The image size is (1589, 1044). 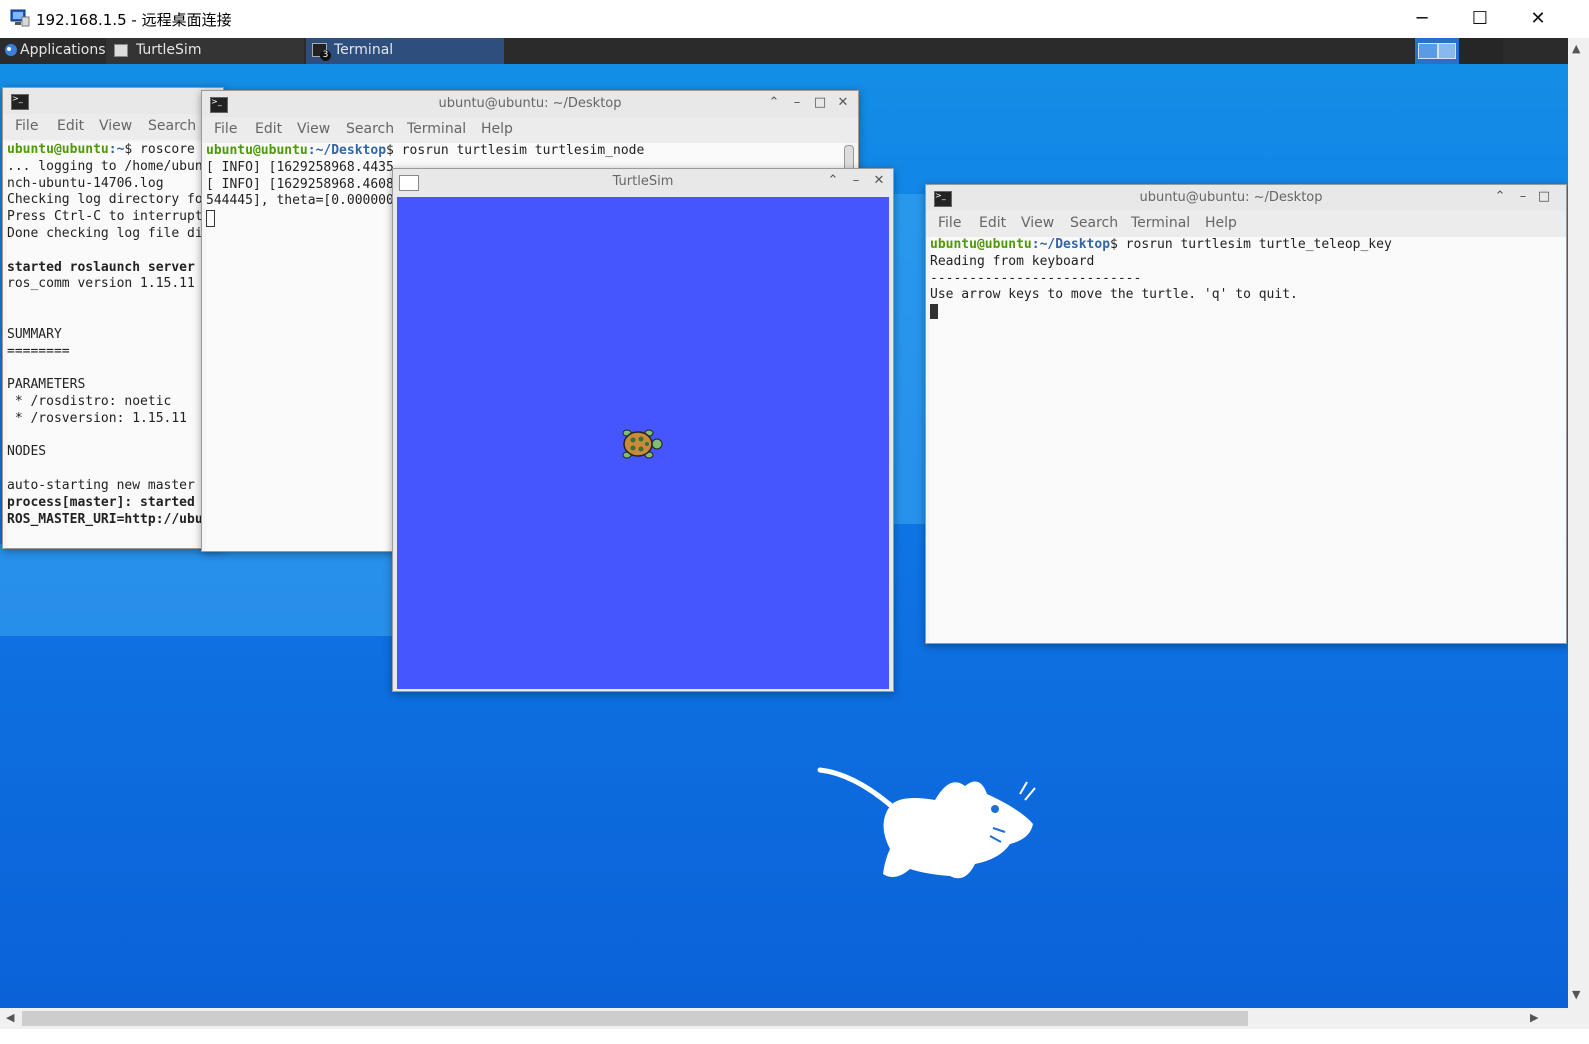 What do you see at coordinates (1231, 197) in the screenshot?
I see `window-title: ubuntu@ubuntu: ~/Desktop` at bounding box center [1231, 197].